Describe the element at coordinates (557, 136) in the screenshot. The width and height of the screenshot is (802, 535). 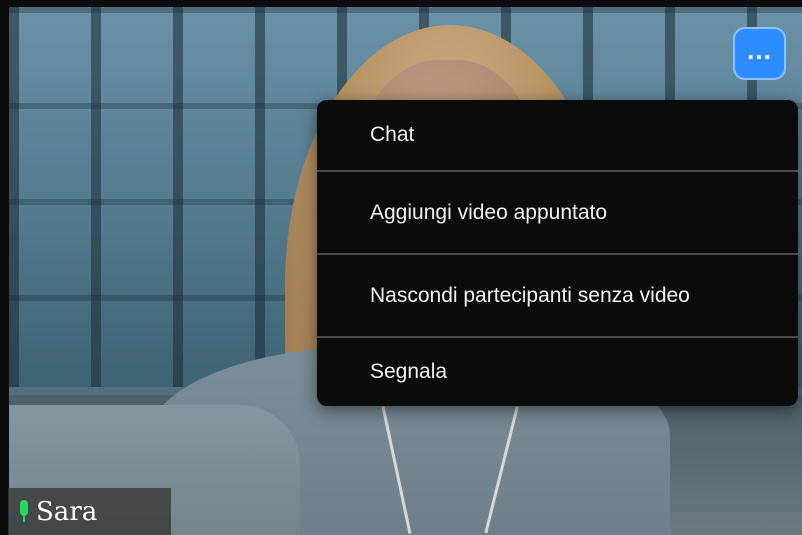
I see `menu-item-chat: Chat` at that location.